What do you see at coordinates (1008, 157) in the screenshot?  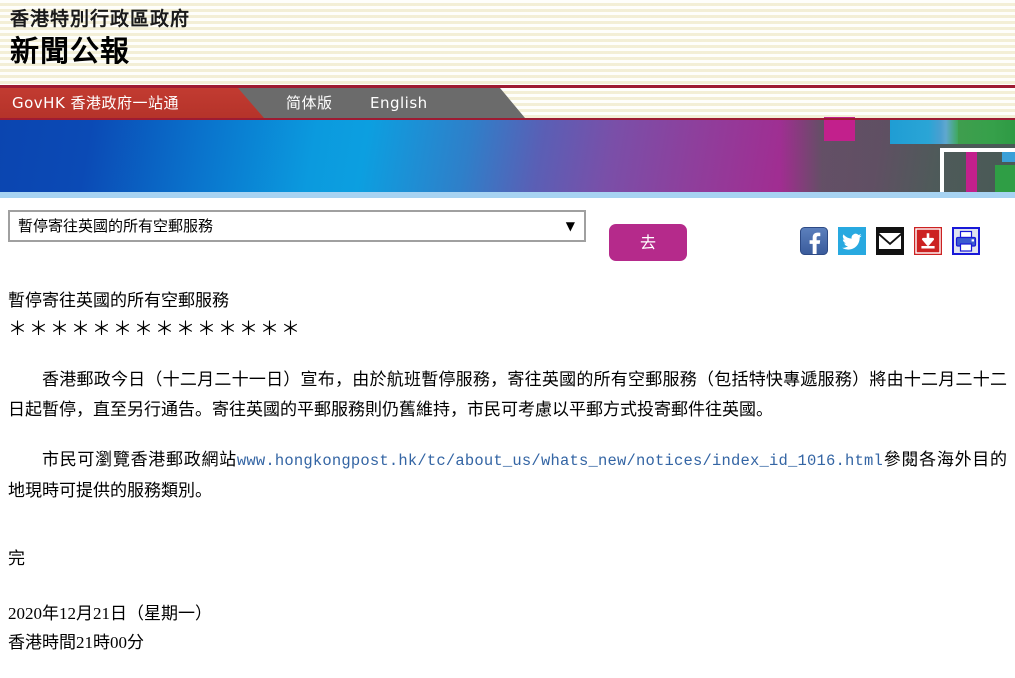 I see `banner-frame-blue-bar` at bounding box center [1008, 157].